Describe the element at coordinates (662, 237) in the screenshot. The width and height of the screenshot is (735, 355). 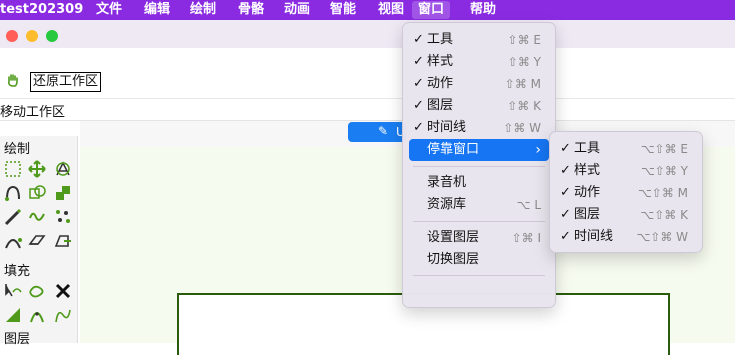
I see `shortcut-label: ⌥⇧⌘ W` at that location.